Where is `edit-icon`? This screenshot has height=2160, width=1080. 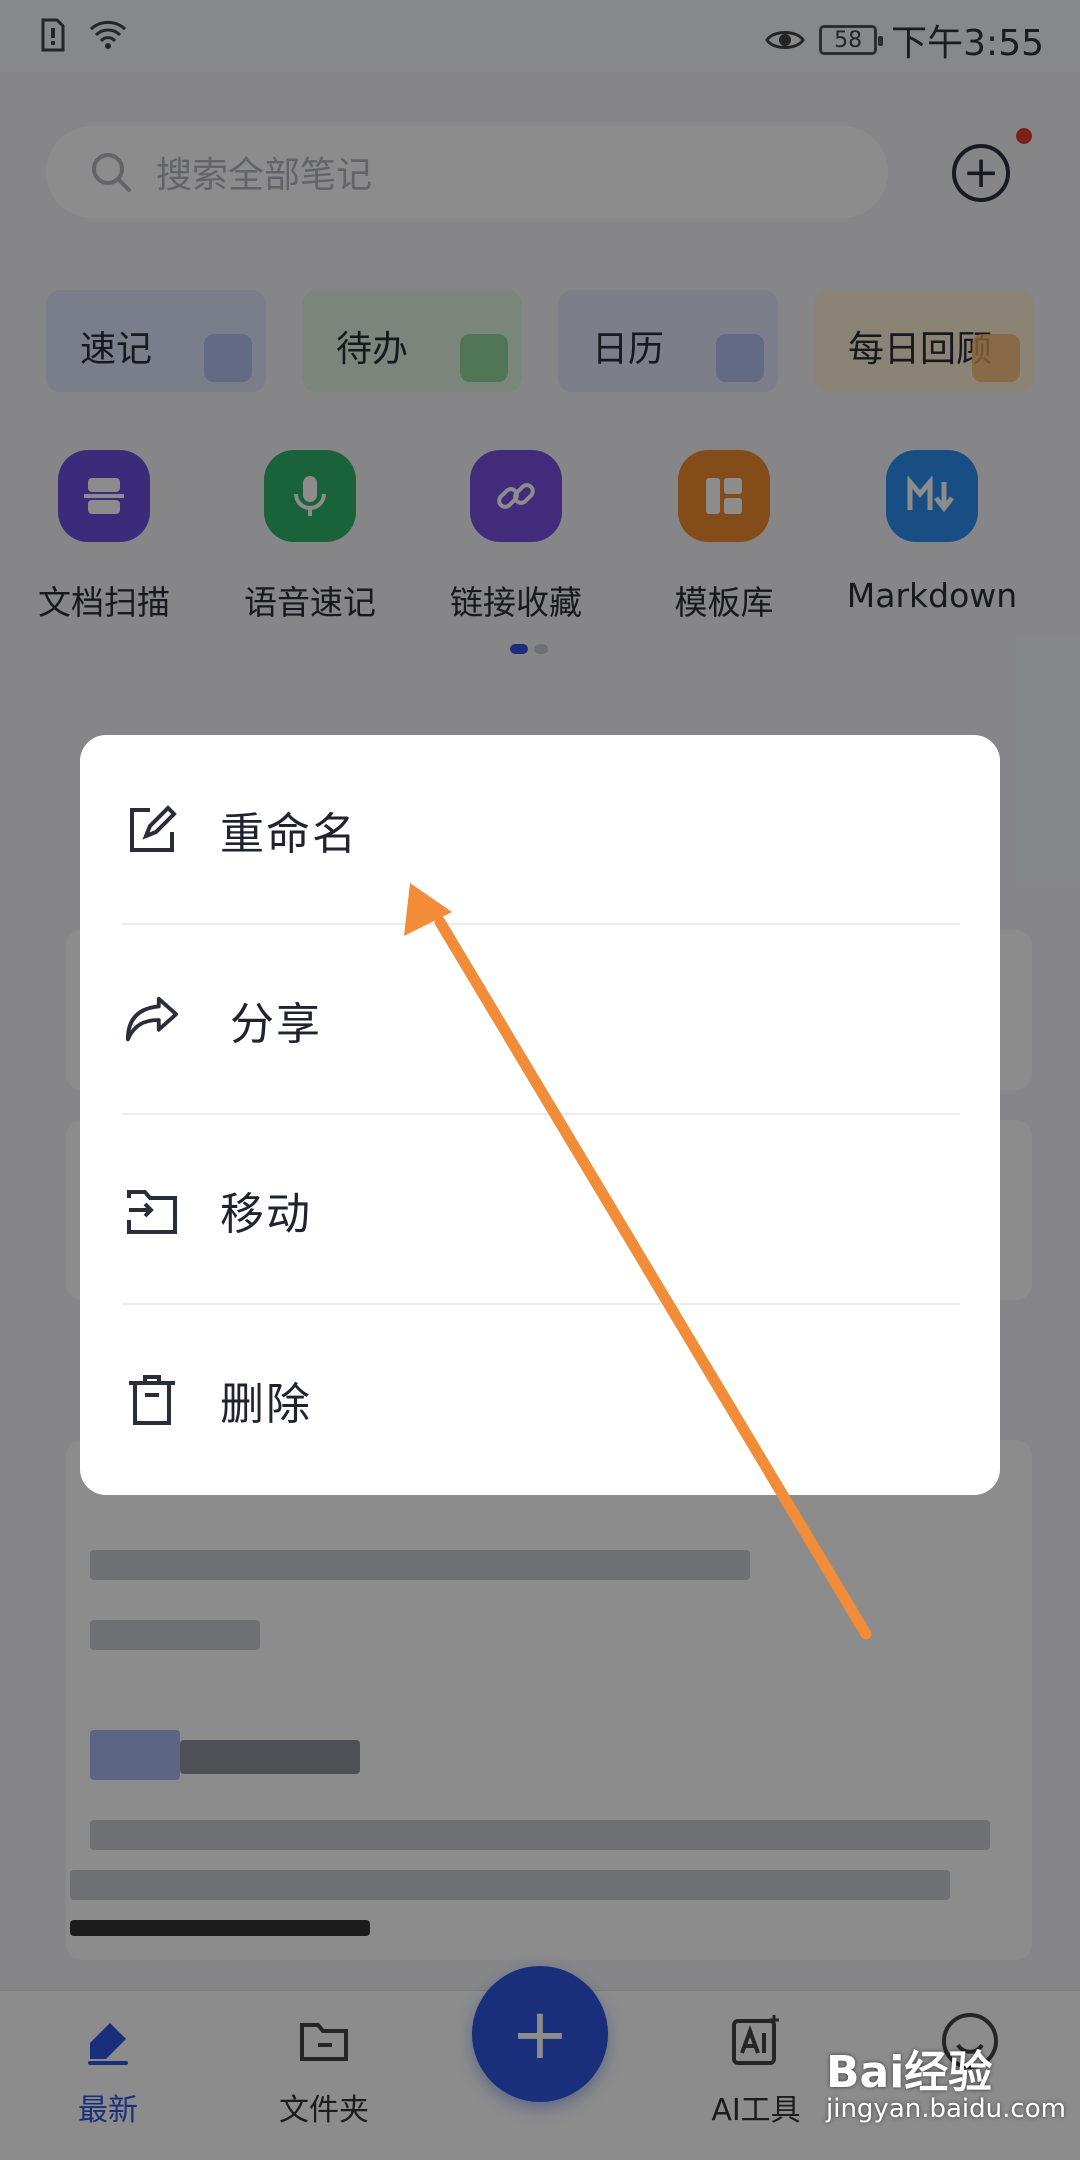 edit-icon is located at coordinates (152, 830).